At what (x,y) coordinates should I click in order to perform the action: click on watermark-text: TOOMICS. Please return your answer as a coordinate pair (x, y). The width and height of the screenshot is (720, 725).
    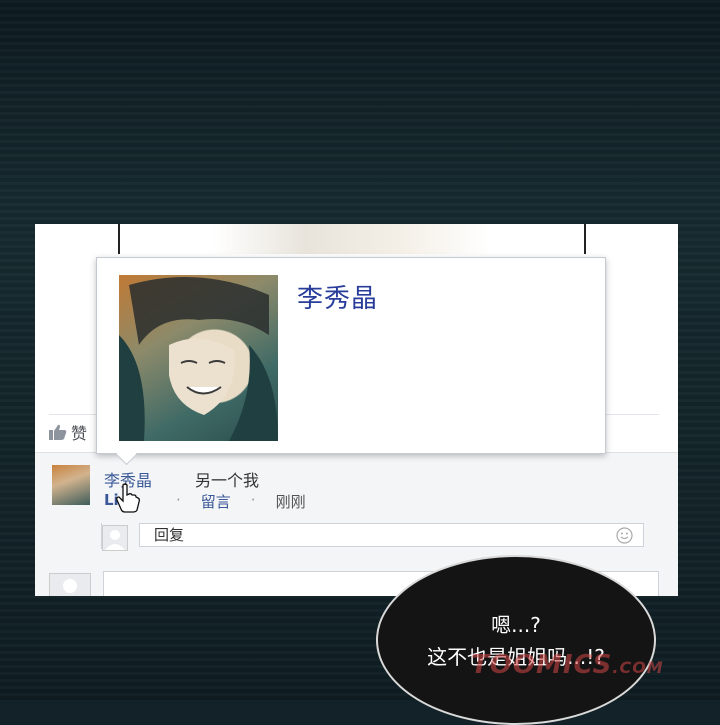
    Looking at the image, I should click on (542, 665).